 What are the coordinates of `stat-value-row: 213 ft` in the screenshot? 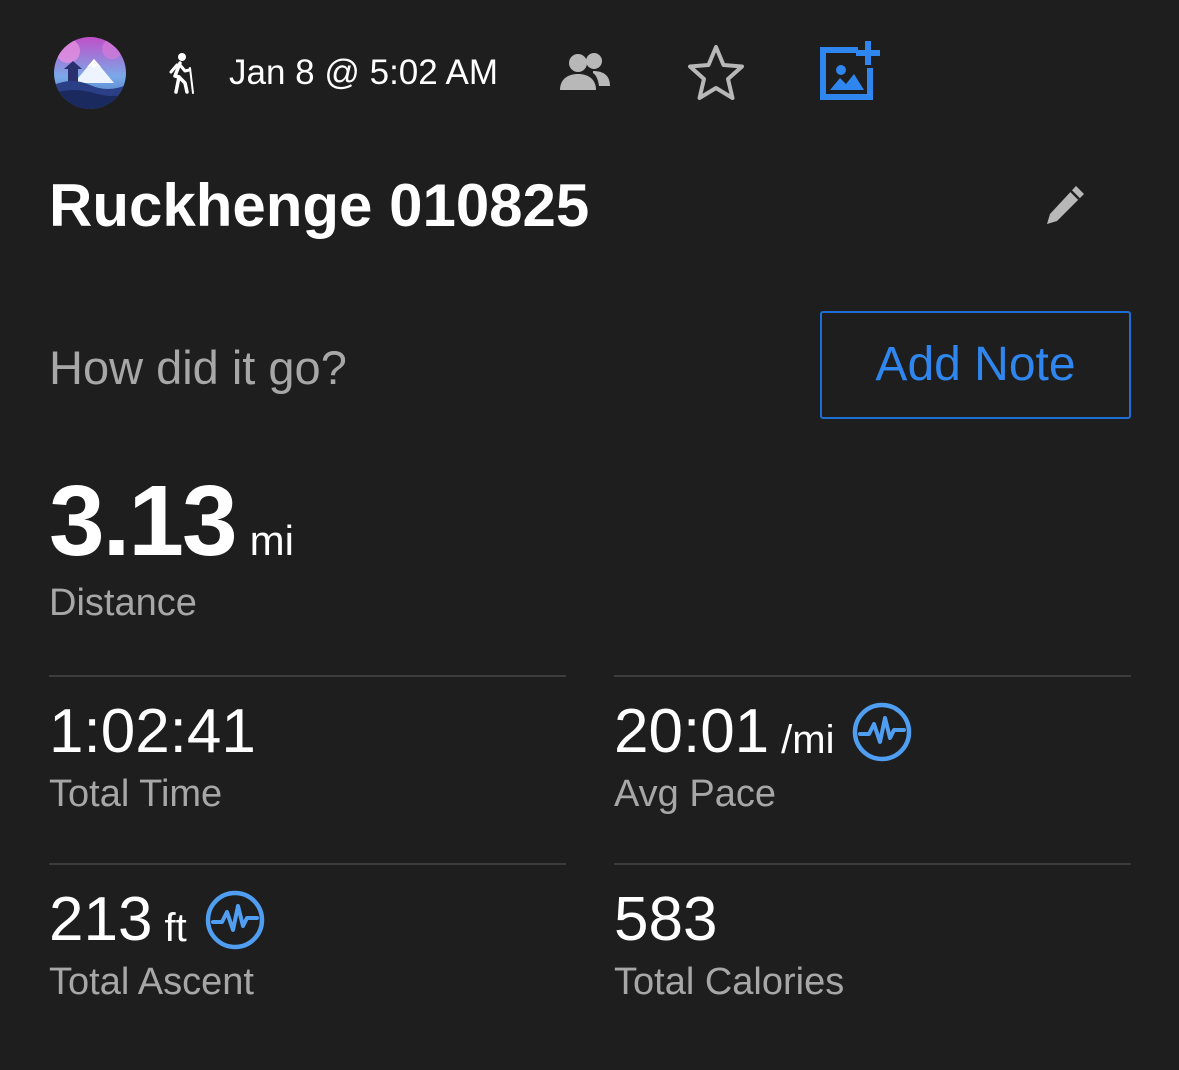 It's located at (157, 920).